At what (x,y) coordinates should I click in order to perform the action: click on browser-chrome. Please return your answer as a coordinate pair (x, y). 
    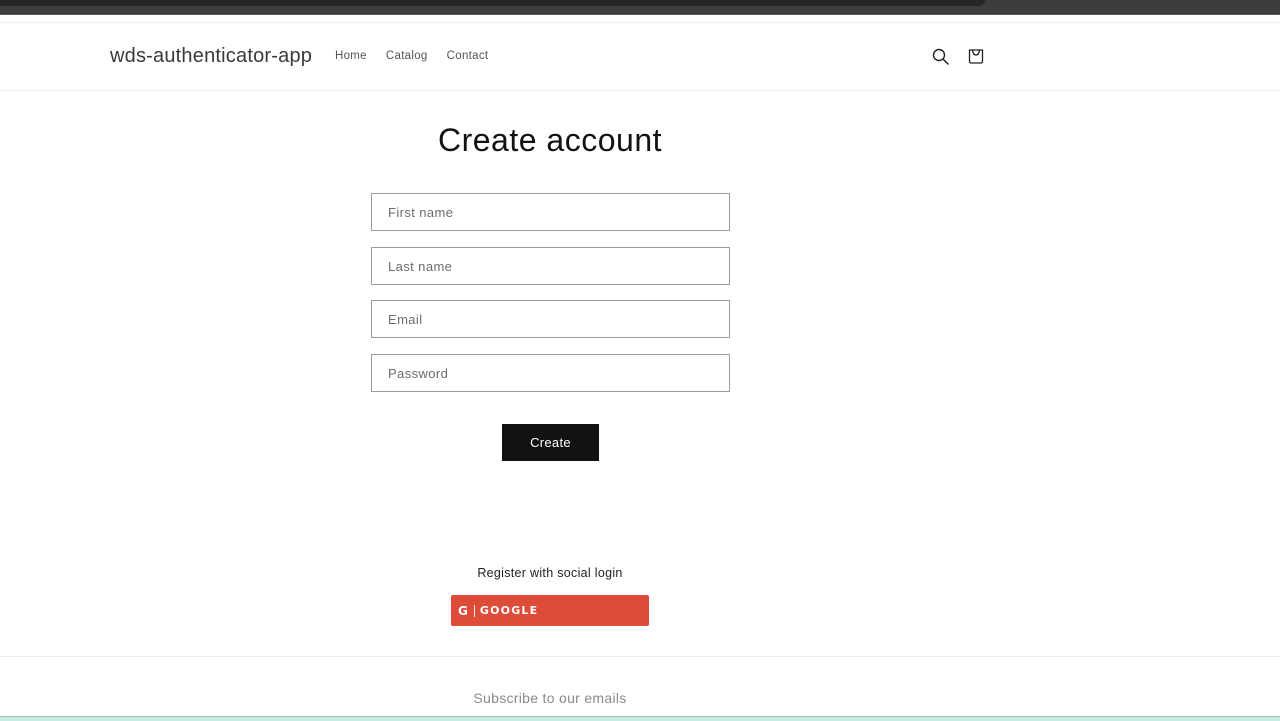
    Looking at the image, I should click on (640, 7).